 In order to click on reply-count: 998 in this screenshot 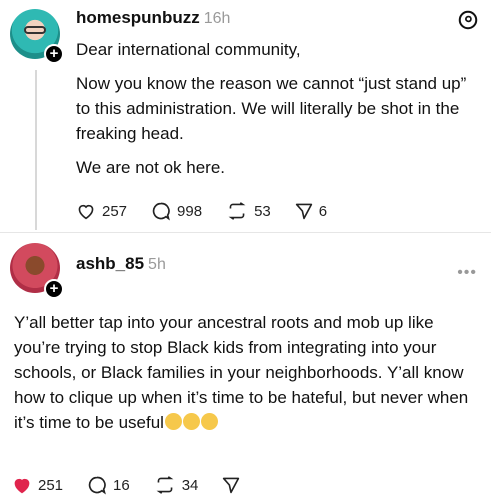, I will do `click(190, 211)`.